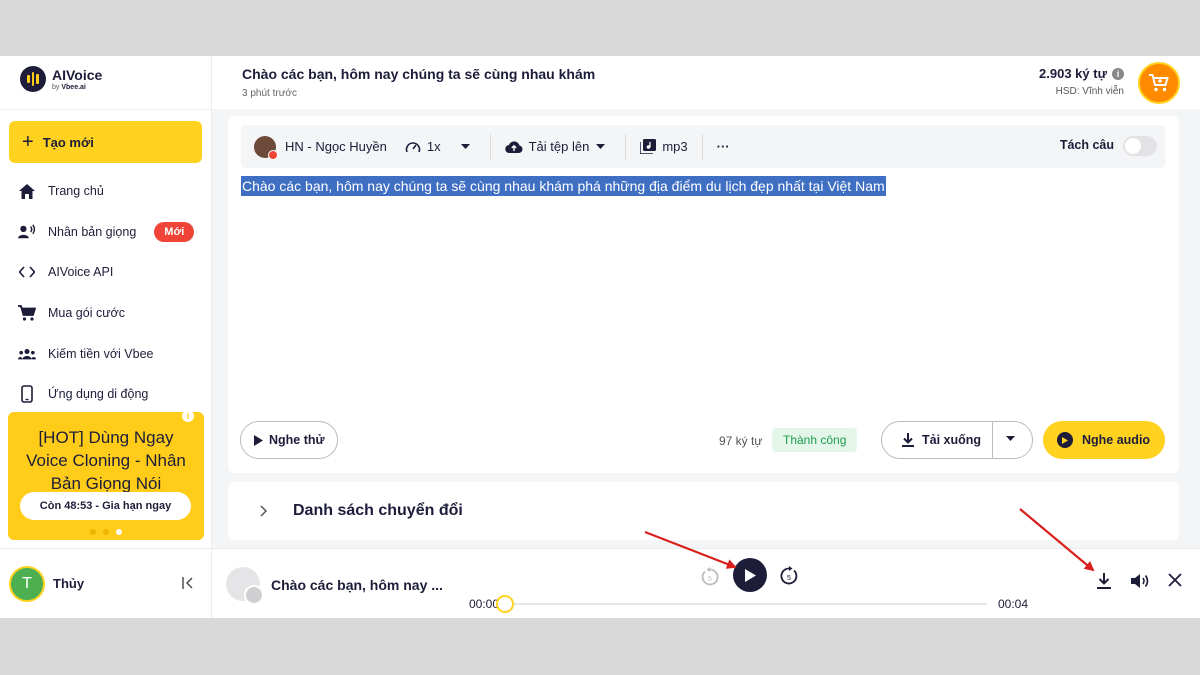 The image size is (1200, 675). I want to click on play-button, so click(750, 575).